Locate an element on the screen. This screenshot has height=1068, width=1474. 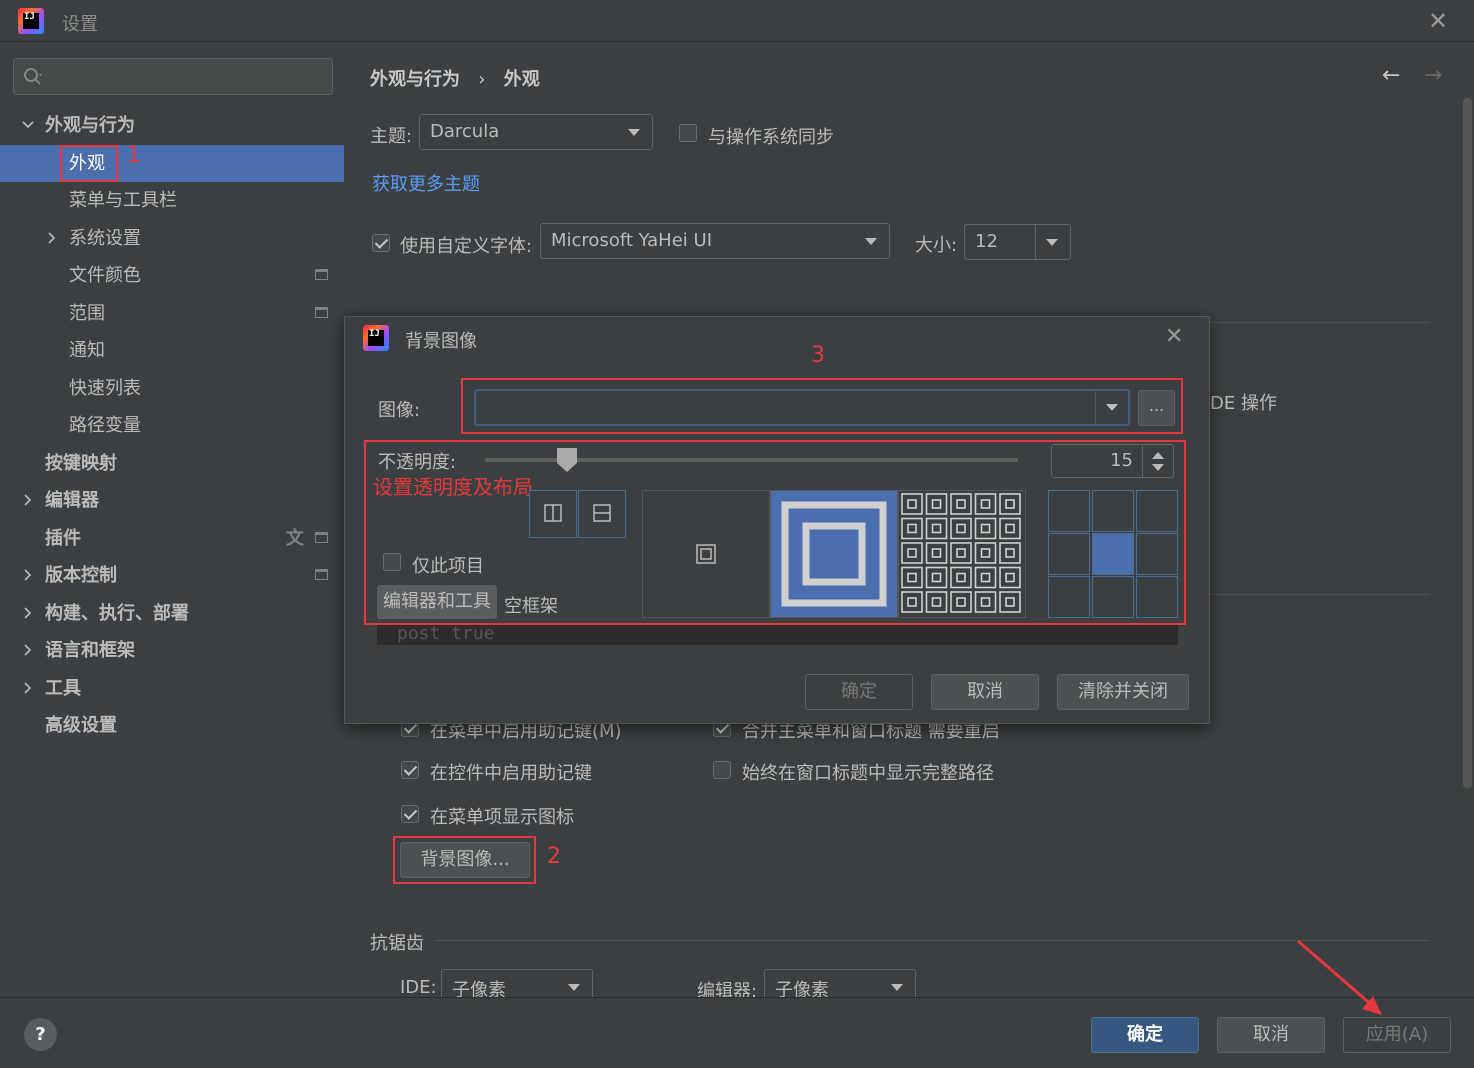
fill-center-tile is located at coordinates (706, 554).